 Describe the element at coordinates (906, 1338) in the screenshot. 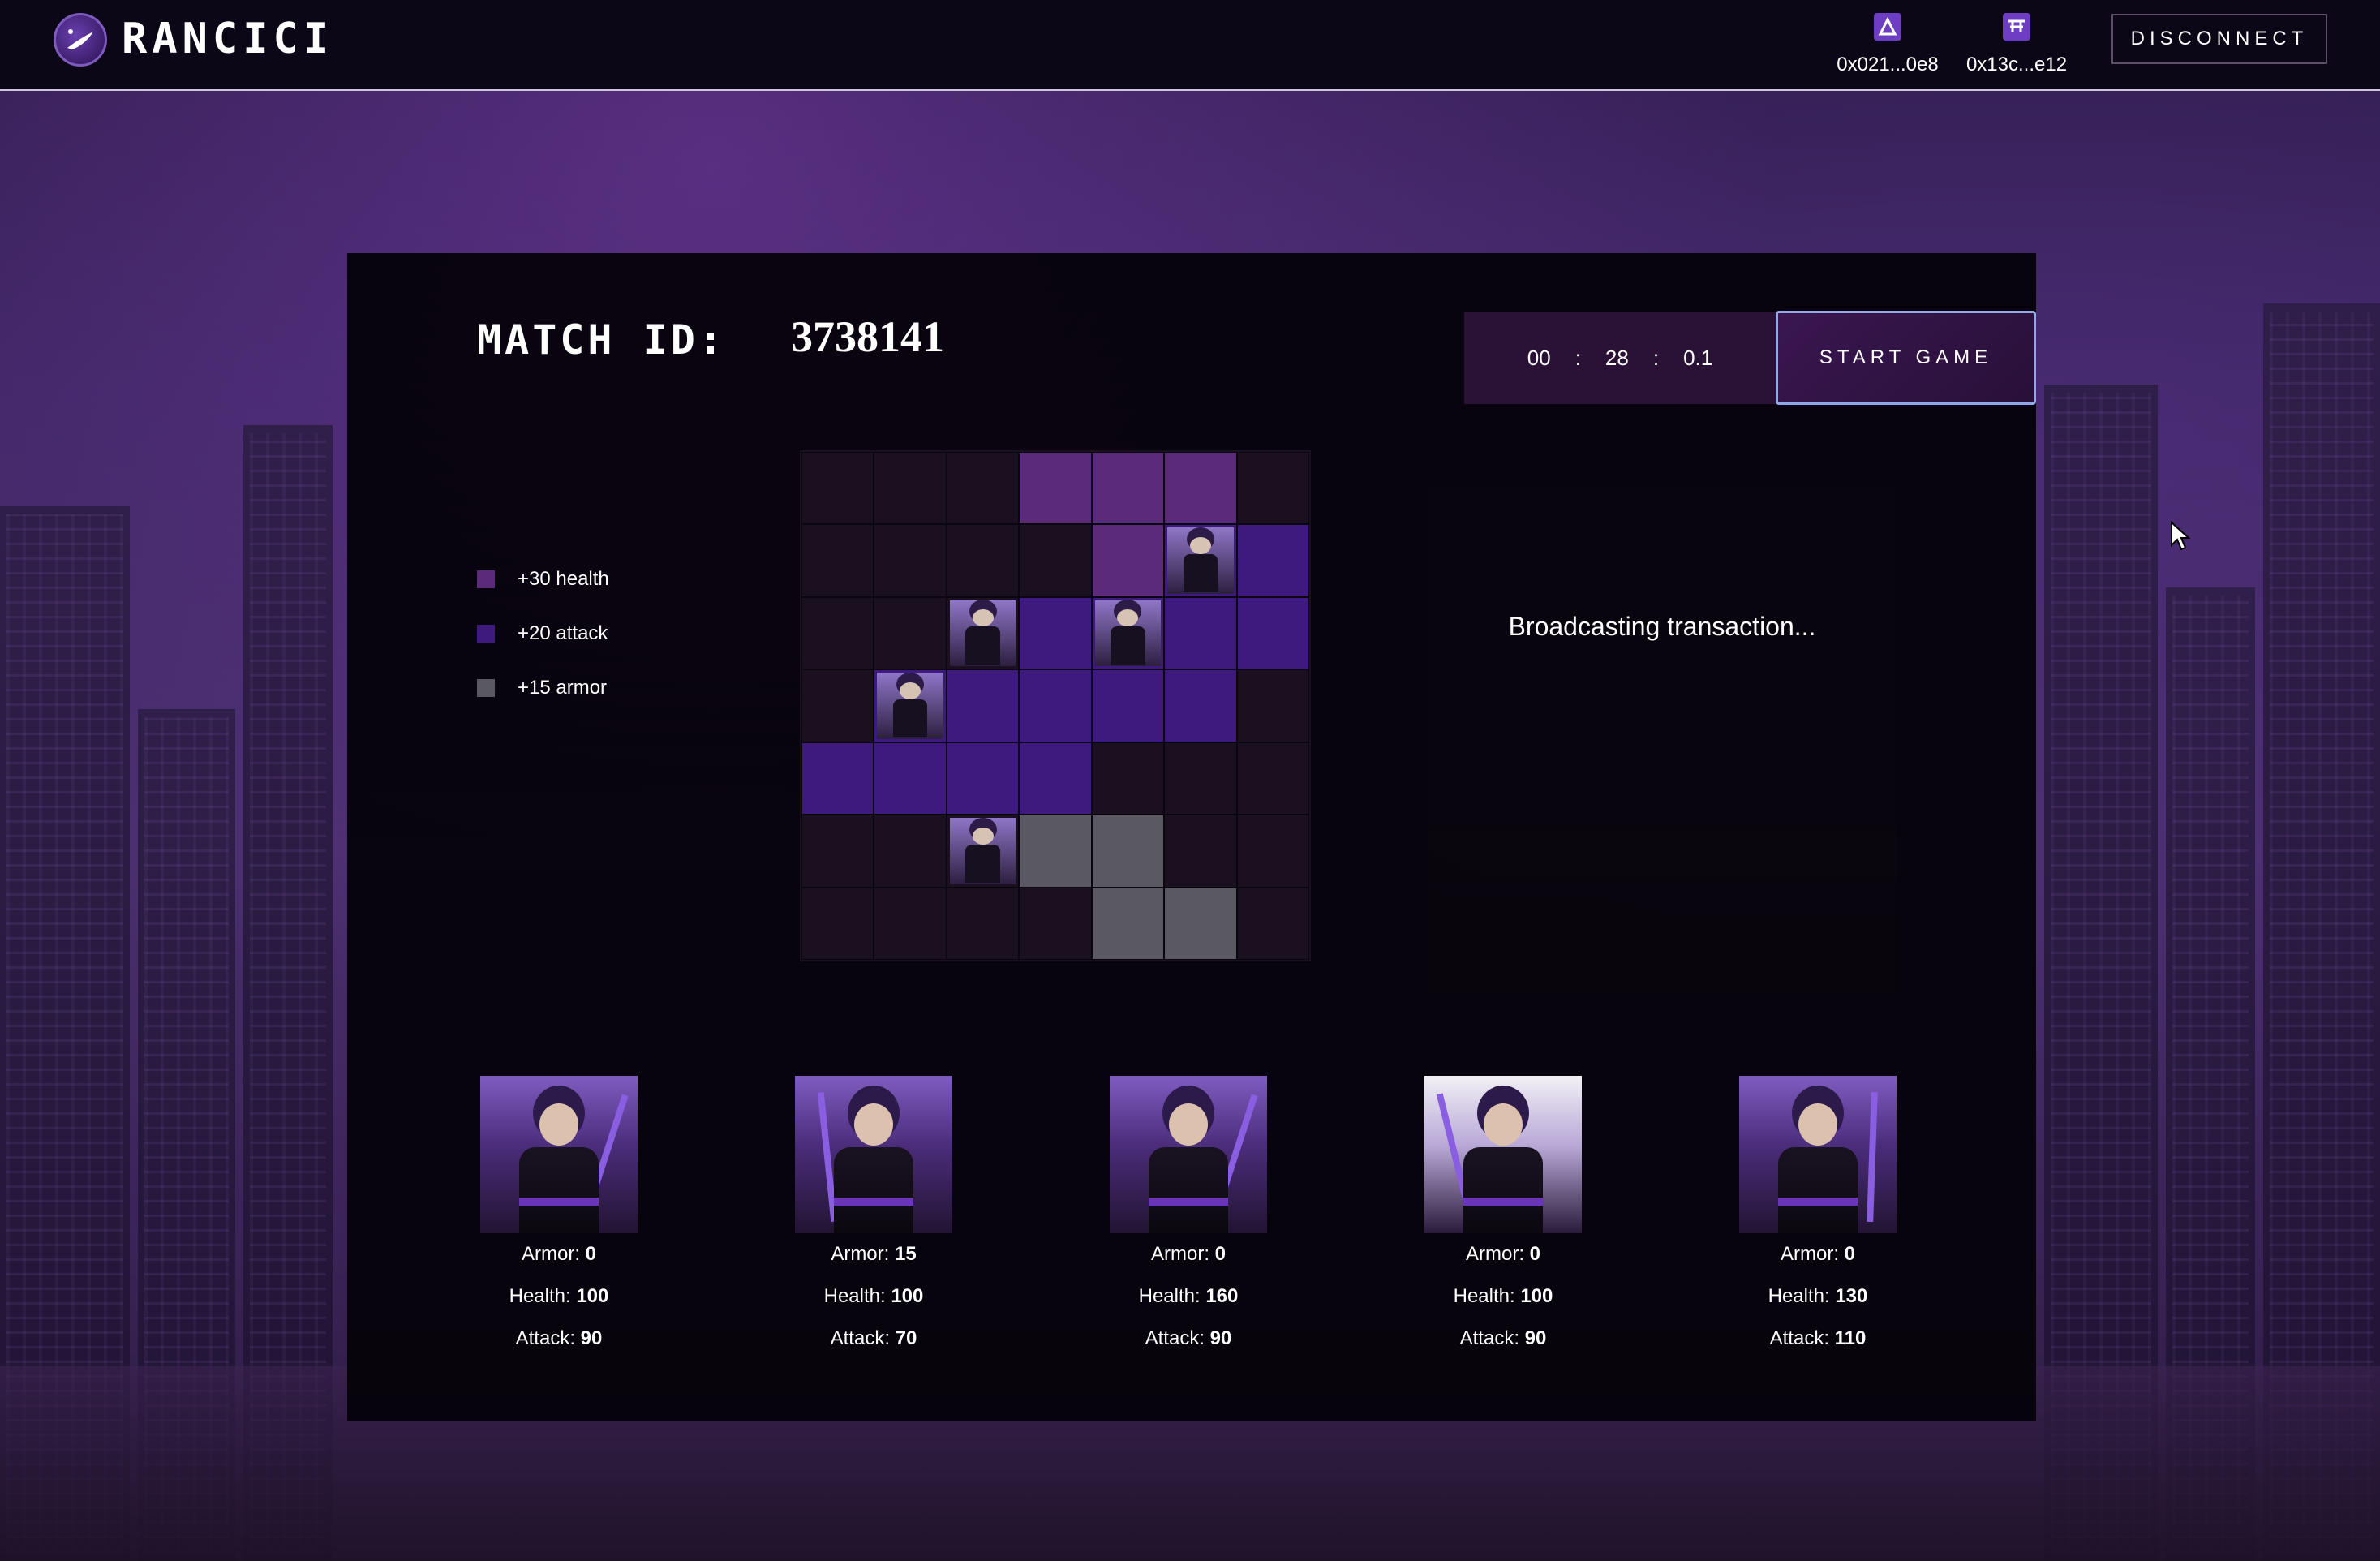

I see `attack-value: 70` at that location.